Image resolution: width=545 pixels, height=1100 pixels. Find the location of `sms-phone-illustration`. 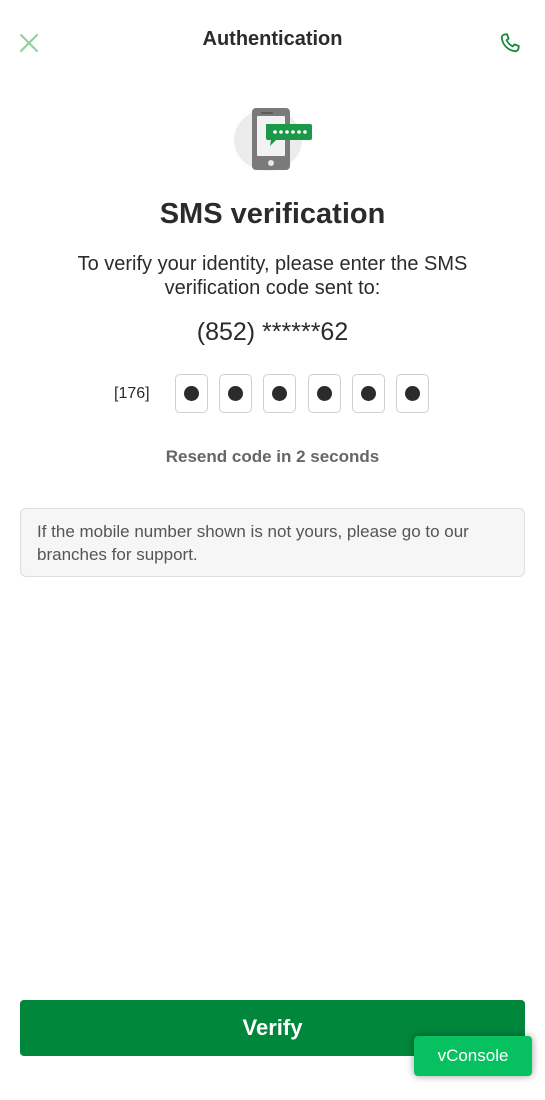

sms-phone-illustration is located at coordinates (273, 138).